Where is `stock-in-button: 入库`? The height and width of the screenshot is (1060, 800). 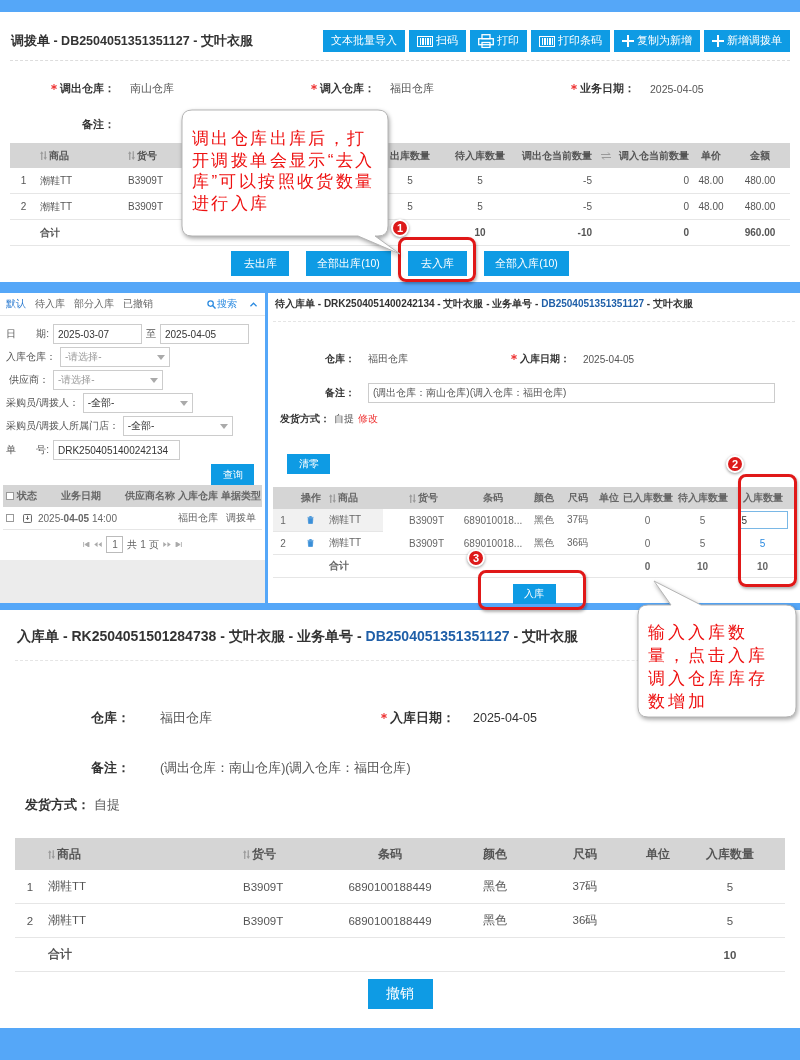
stock-in-button: 入库 is located at coordinates (534, 594).